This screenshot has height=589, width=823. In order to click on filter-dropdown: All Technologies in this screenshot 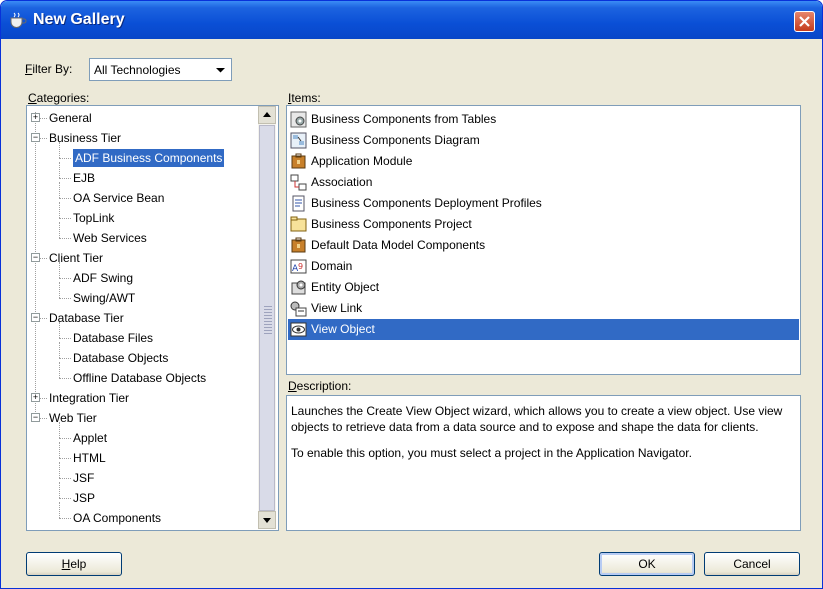, I will do `click(160, 69)`.